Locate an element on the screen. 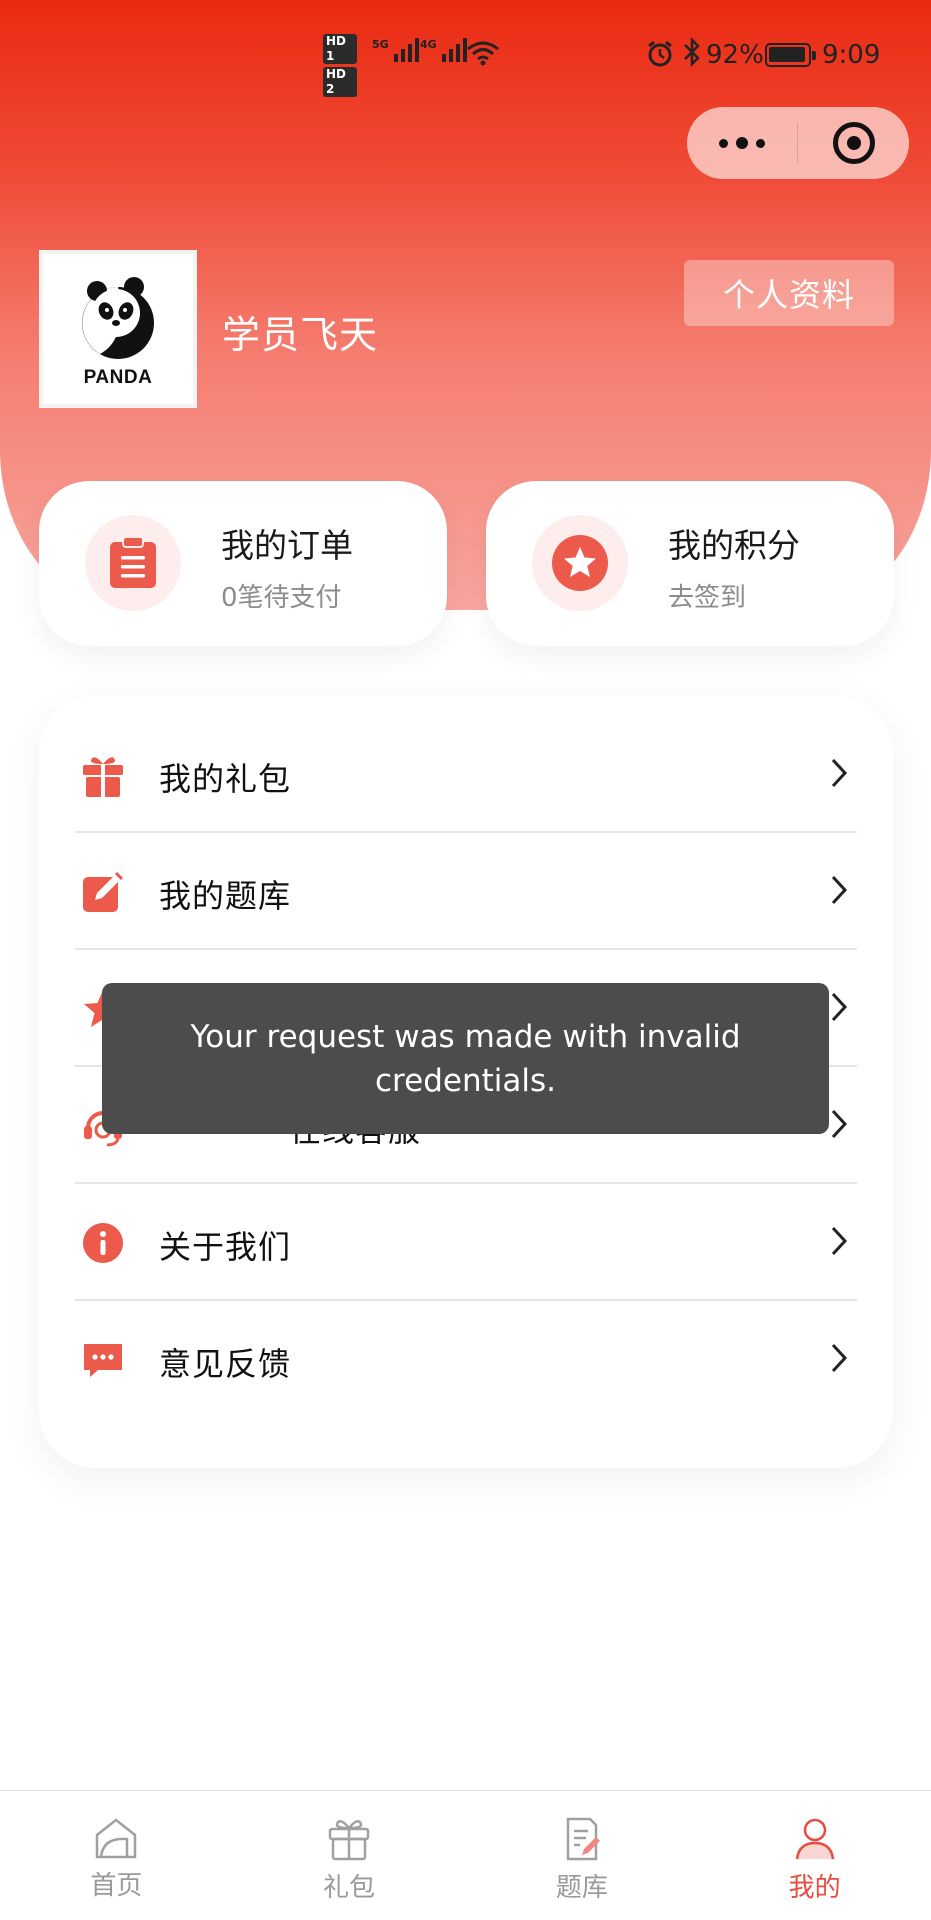 The width and height of the screenshot is (931, 1920). menu-label: 意见反馈 is located at coordinates (225, 1364).